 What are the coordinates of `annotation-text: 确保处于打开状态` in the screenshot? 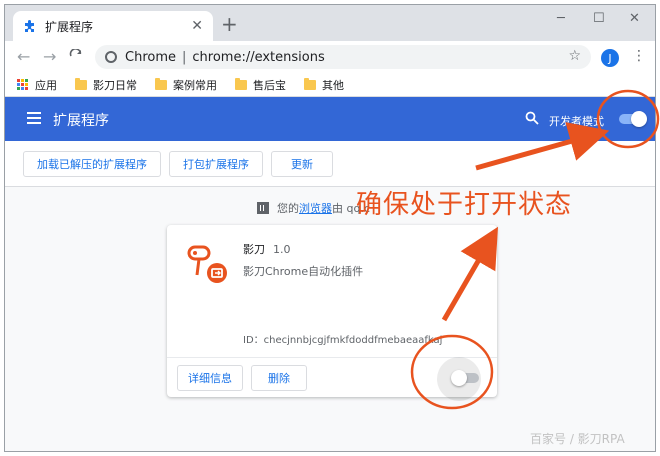 It's located at (464, 205).